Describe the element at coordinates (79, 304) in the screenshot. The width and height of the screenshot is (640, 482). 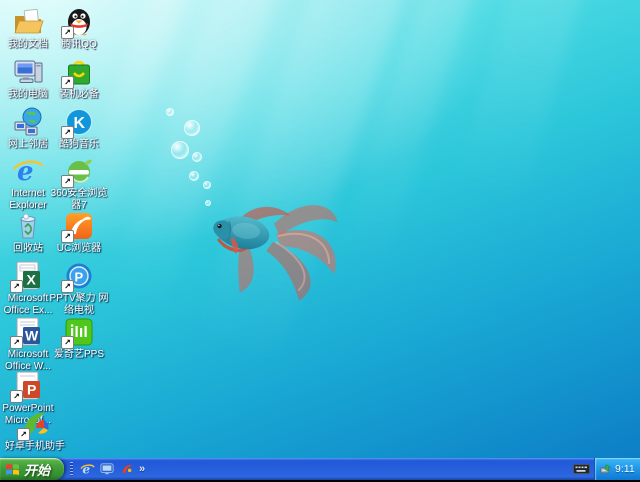
I see `desktop-icon-label: PPTV聚力 网 络电视` at that location.